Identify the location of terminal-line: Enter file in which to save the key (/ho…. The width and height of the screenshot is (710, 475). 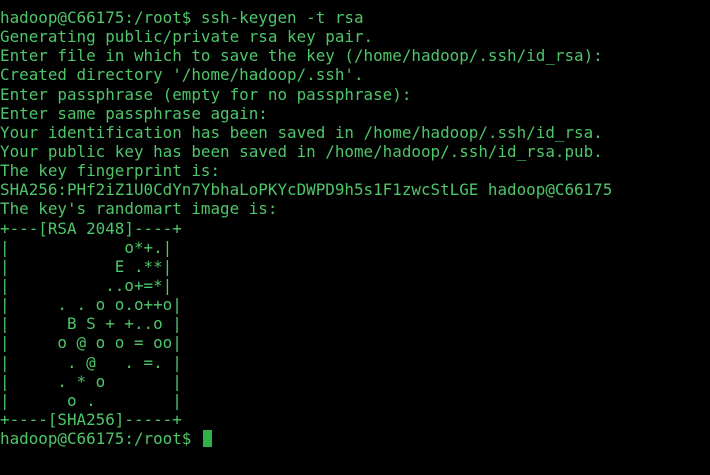
(301, 56).